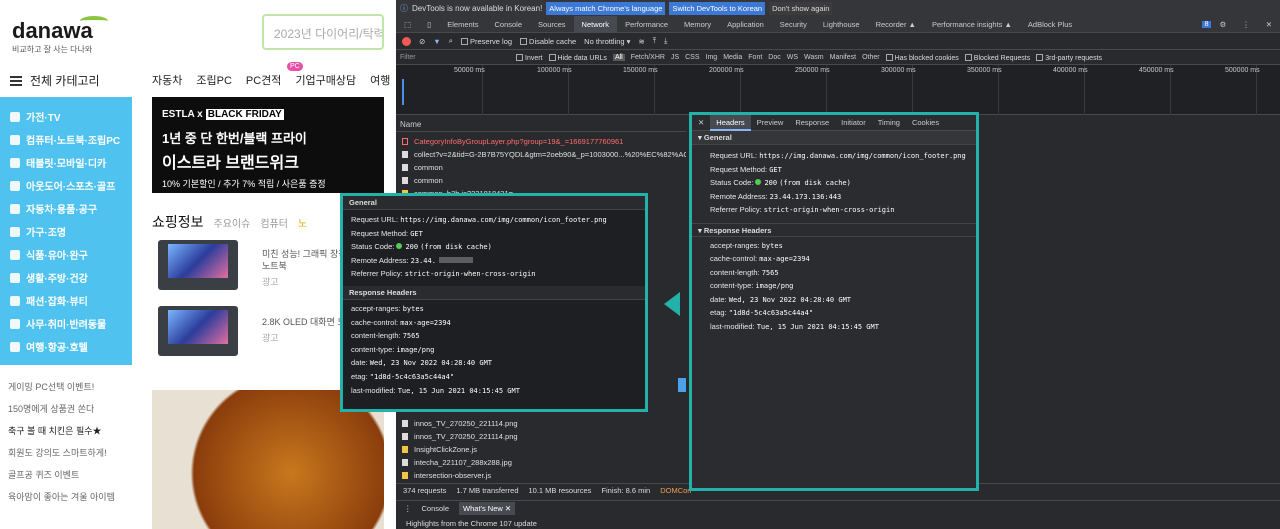 The image size is (1280, 529). What do you see at coordinates (406, 41) in the screenshot?
I see `record-icon` at bounding box center [406, 41].